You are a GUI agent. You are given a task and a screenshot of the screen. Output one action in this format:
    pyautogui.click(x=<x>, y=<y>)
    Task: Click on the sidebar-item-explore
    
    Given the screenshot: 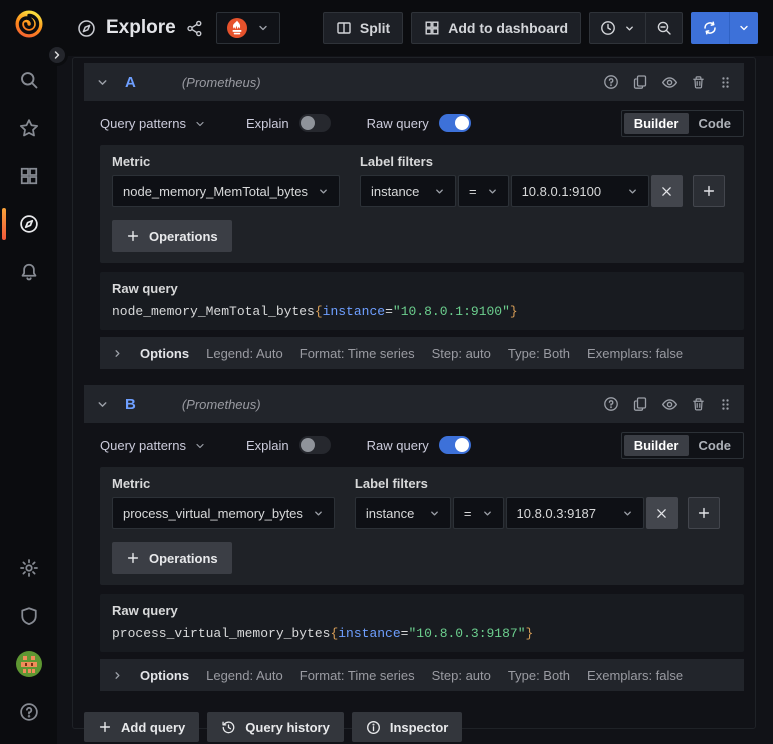 What is the action you would take?
    pyautogui.click(x=28, y=224)
    